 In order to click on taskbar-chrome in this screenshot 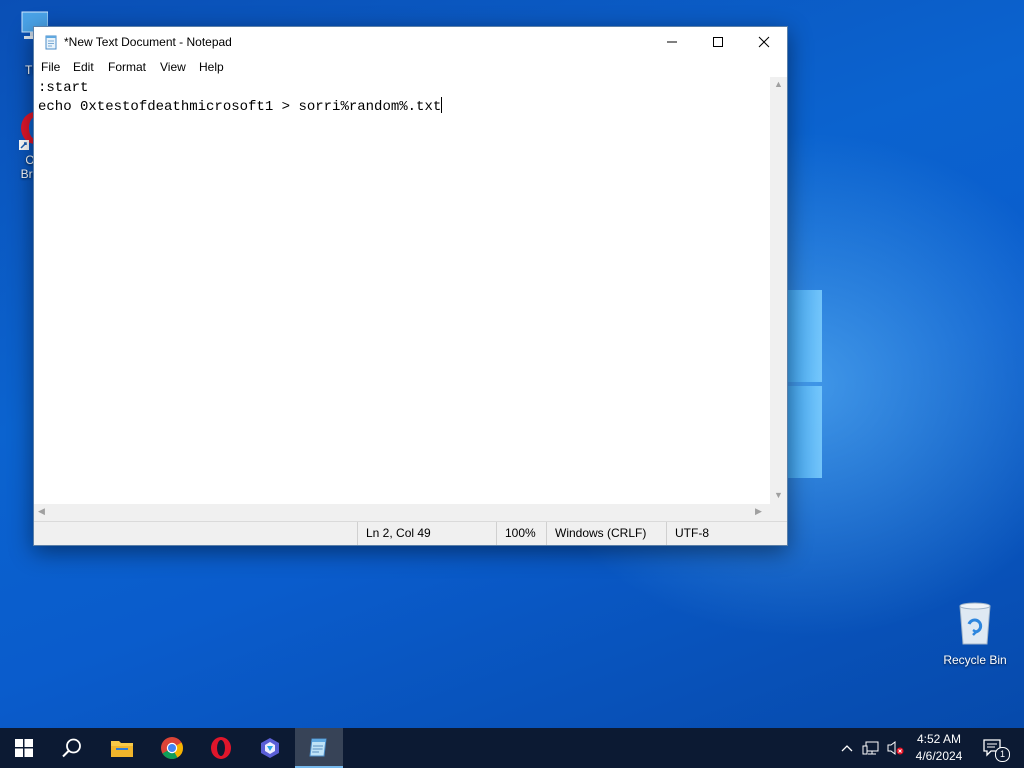, I will do `click(172, 748)`.